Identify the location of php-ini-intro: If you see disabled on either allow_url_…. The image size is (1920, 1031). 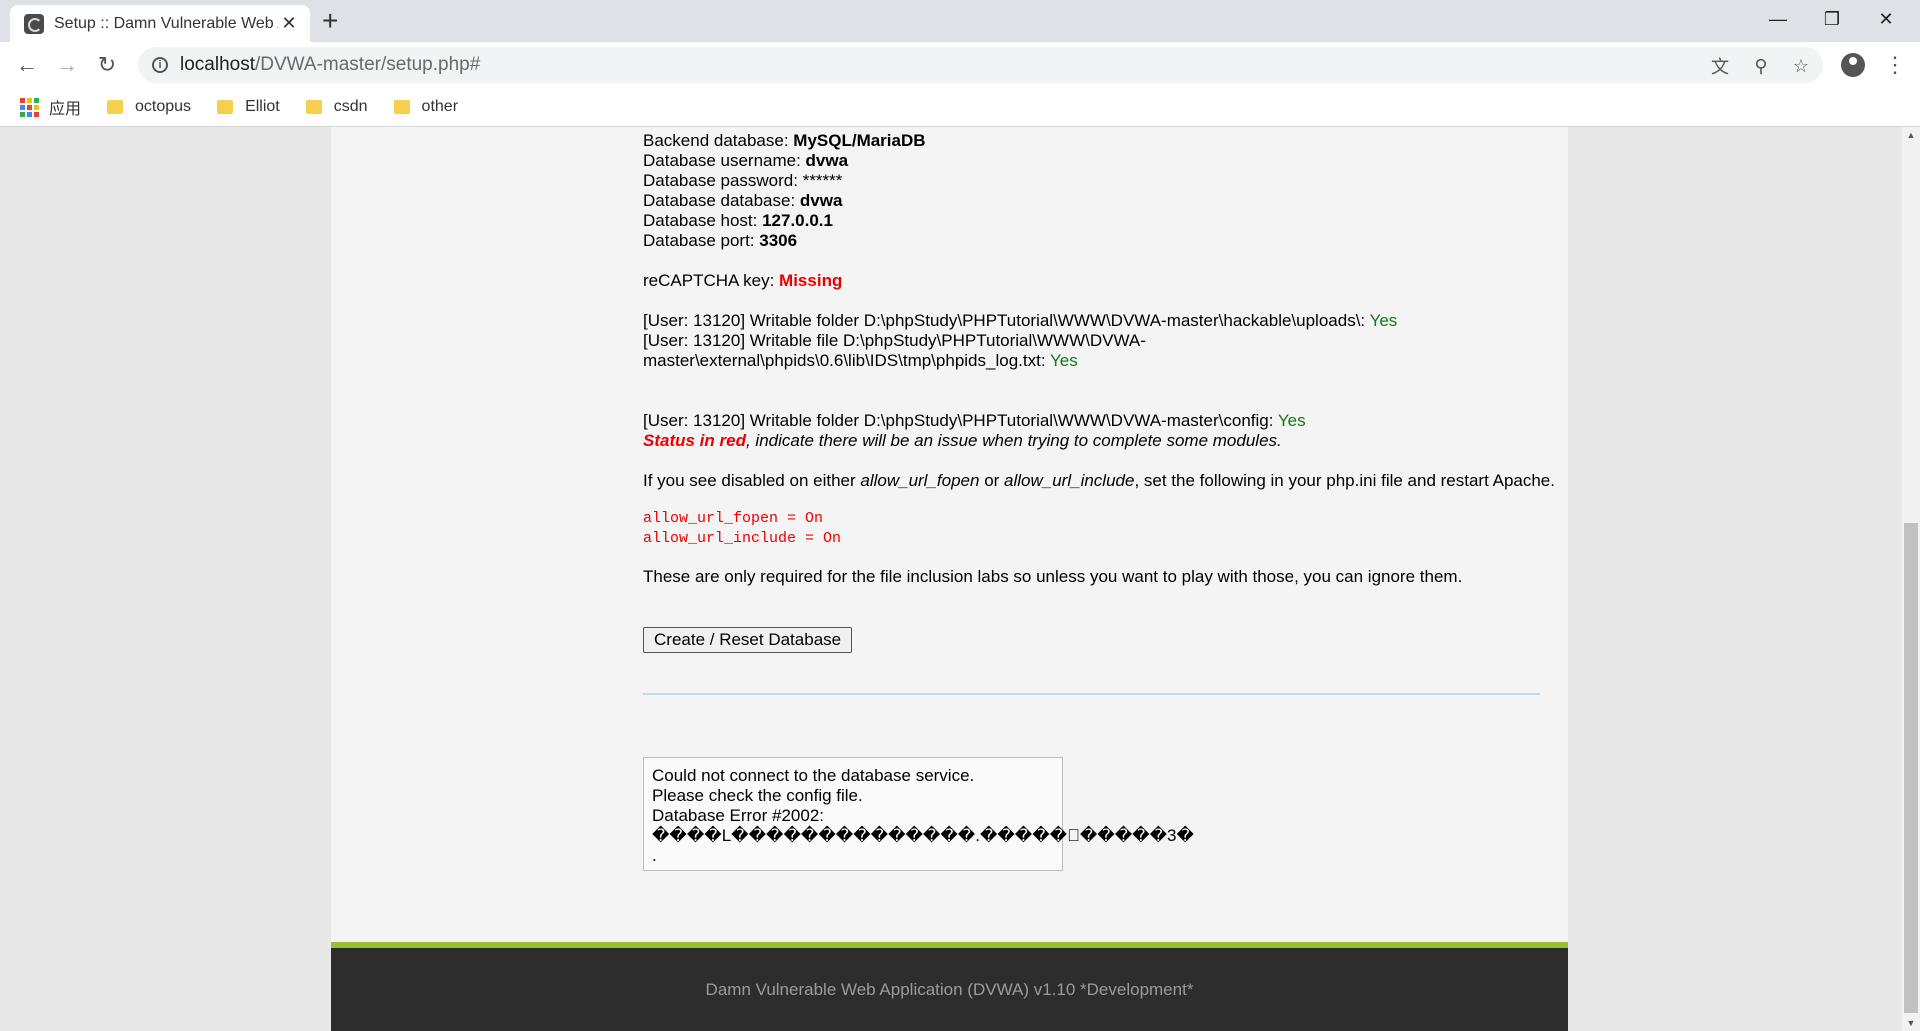
(1099, 481).